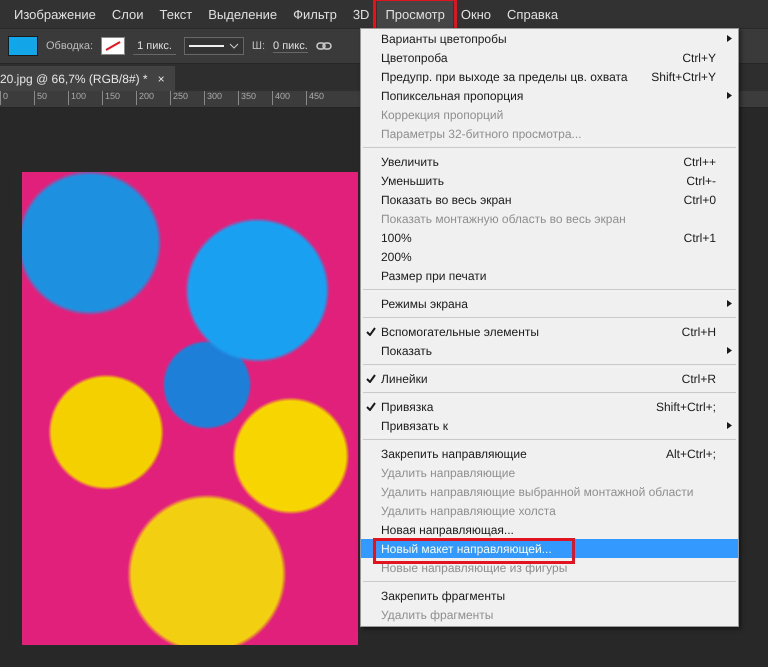 This screenshot has height=667, width=768. Describe the element at coordinates (549, 95) in the screenshot. I see `menu-item: Попиксельная пропорция` at that location.